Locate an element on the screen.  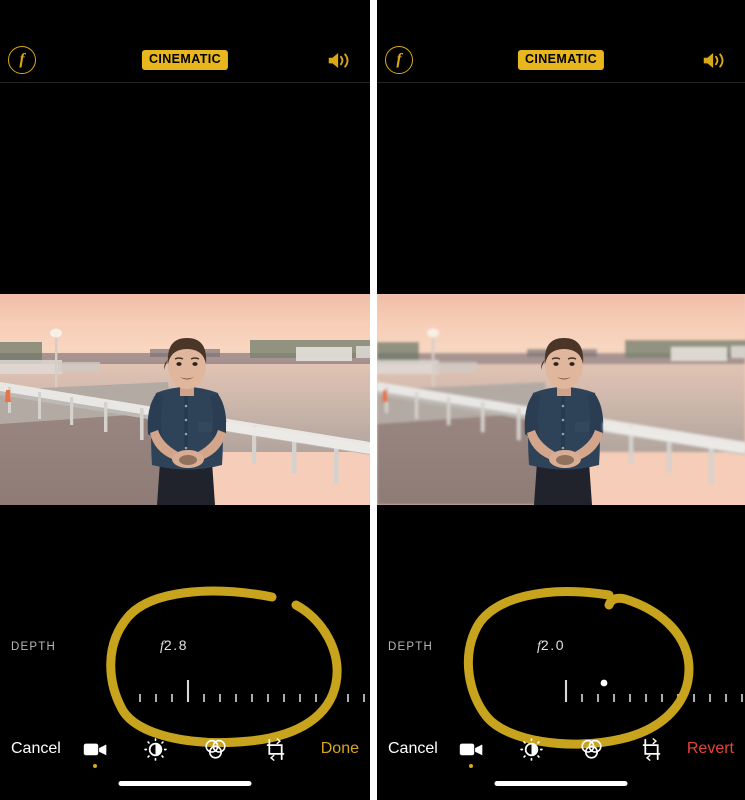
depth-slider-left is located at coordinates (185, 687).